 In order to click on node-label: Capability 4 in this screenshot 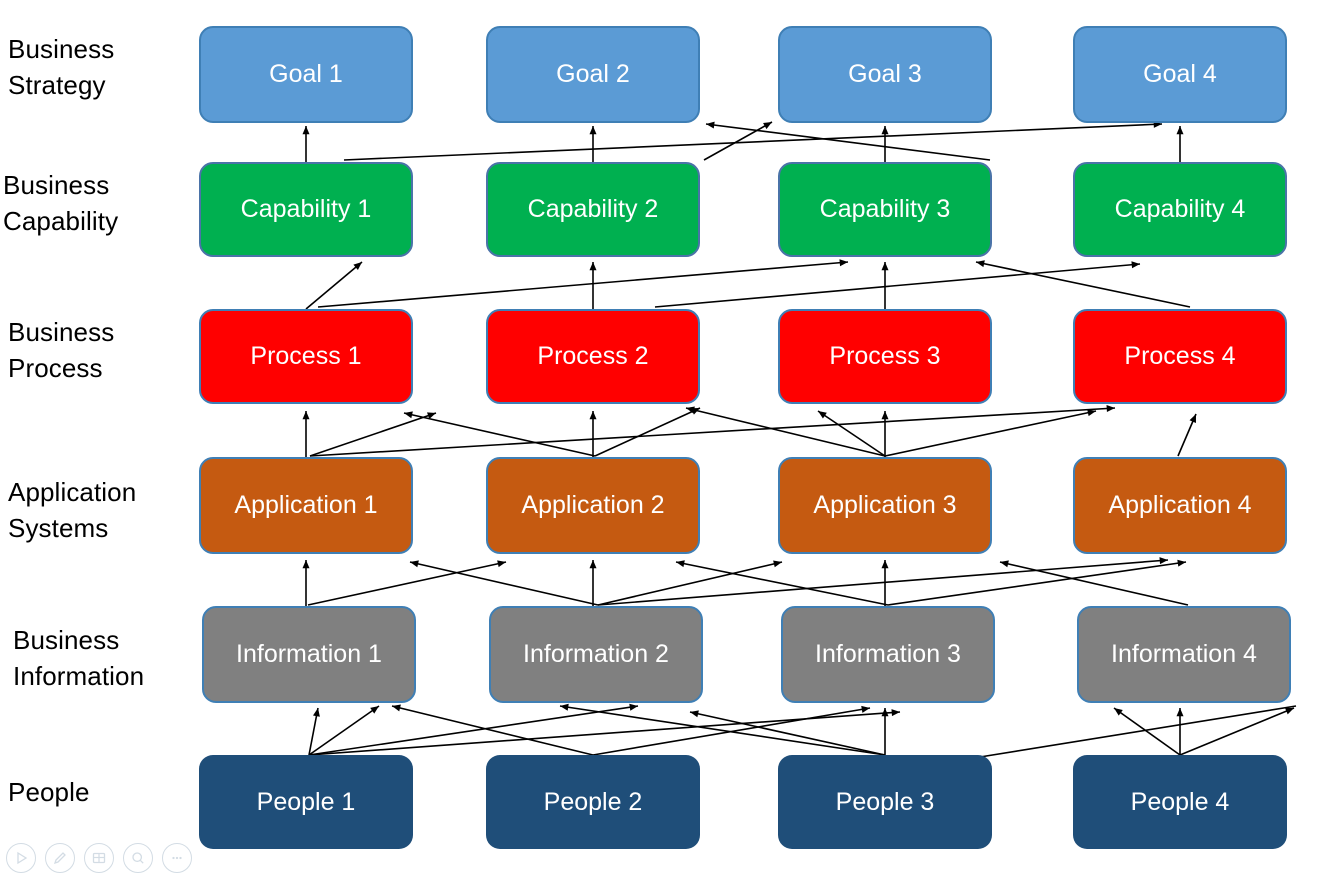, I will do `click(1180, 209)`.